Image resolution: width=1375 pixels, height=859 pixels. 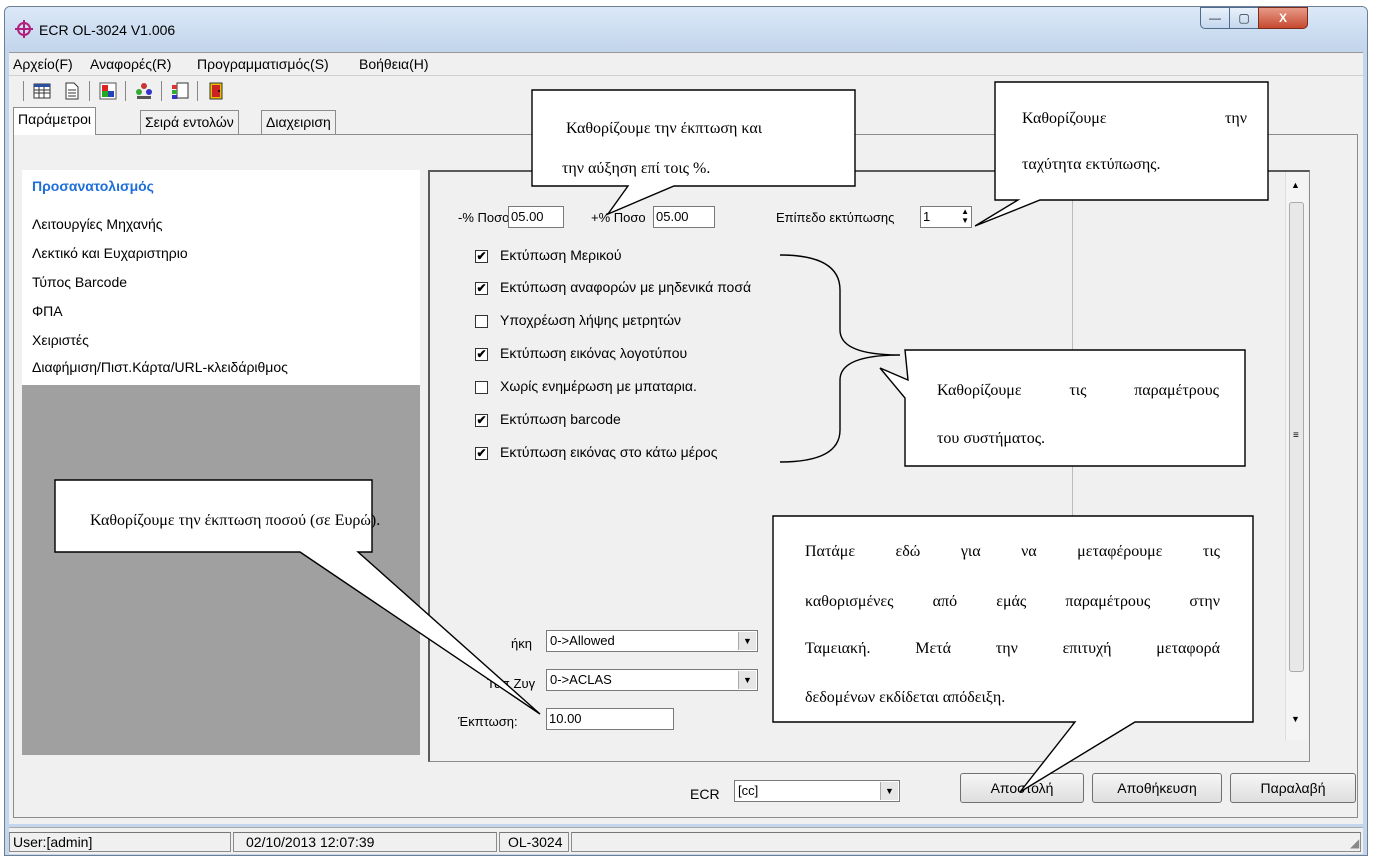 I want to click on checkbox-brace, so click(x=840, y=358).